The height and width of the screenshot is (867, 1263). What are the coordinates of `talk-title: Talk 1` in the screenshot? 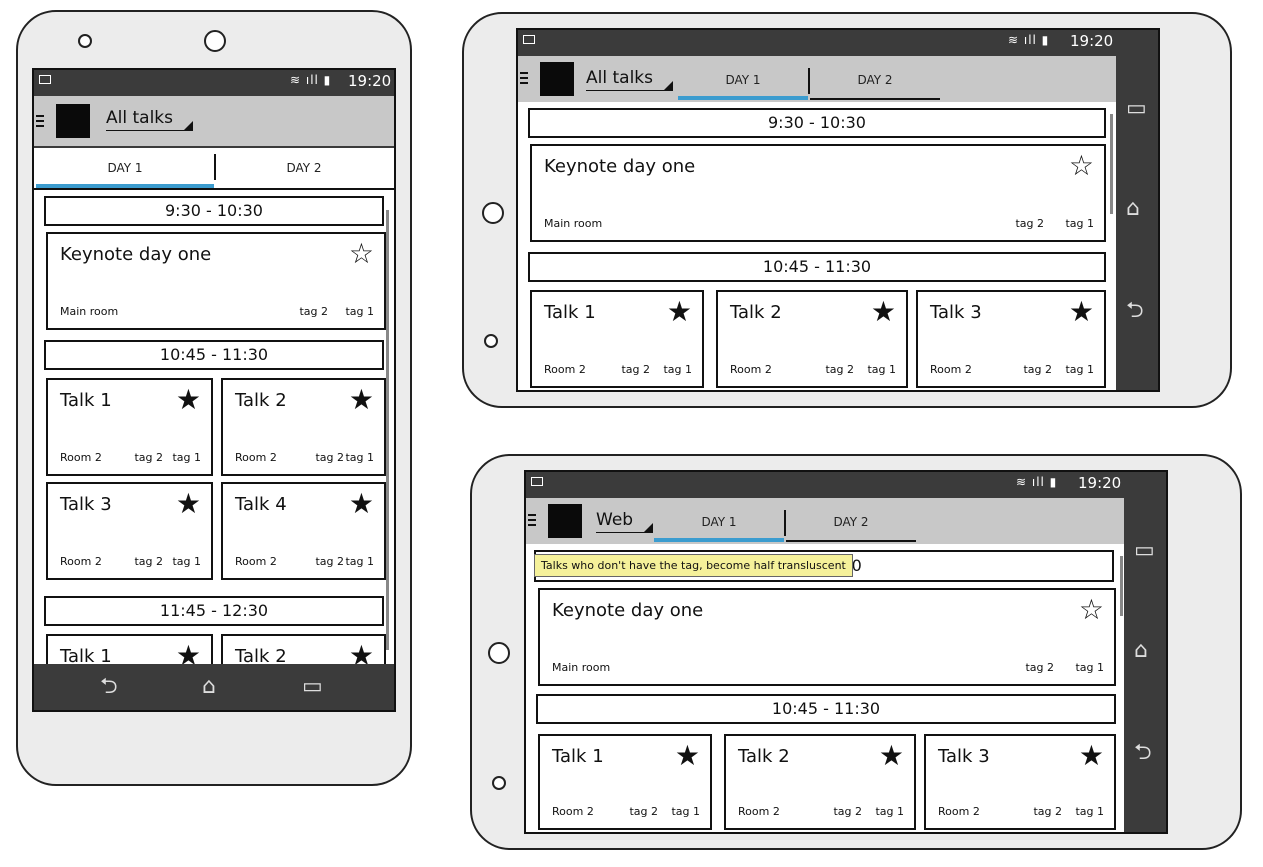 It's located at (570, 312).